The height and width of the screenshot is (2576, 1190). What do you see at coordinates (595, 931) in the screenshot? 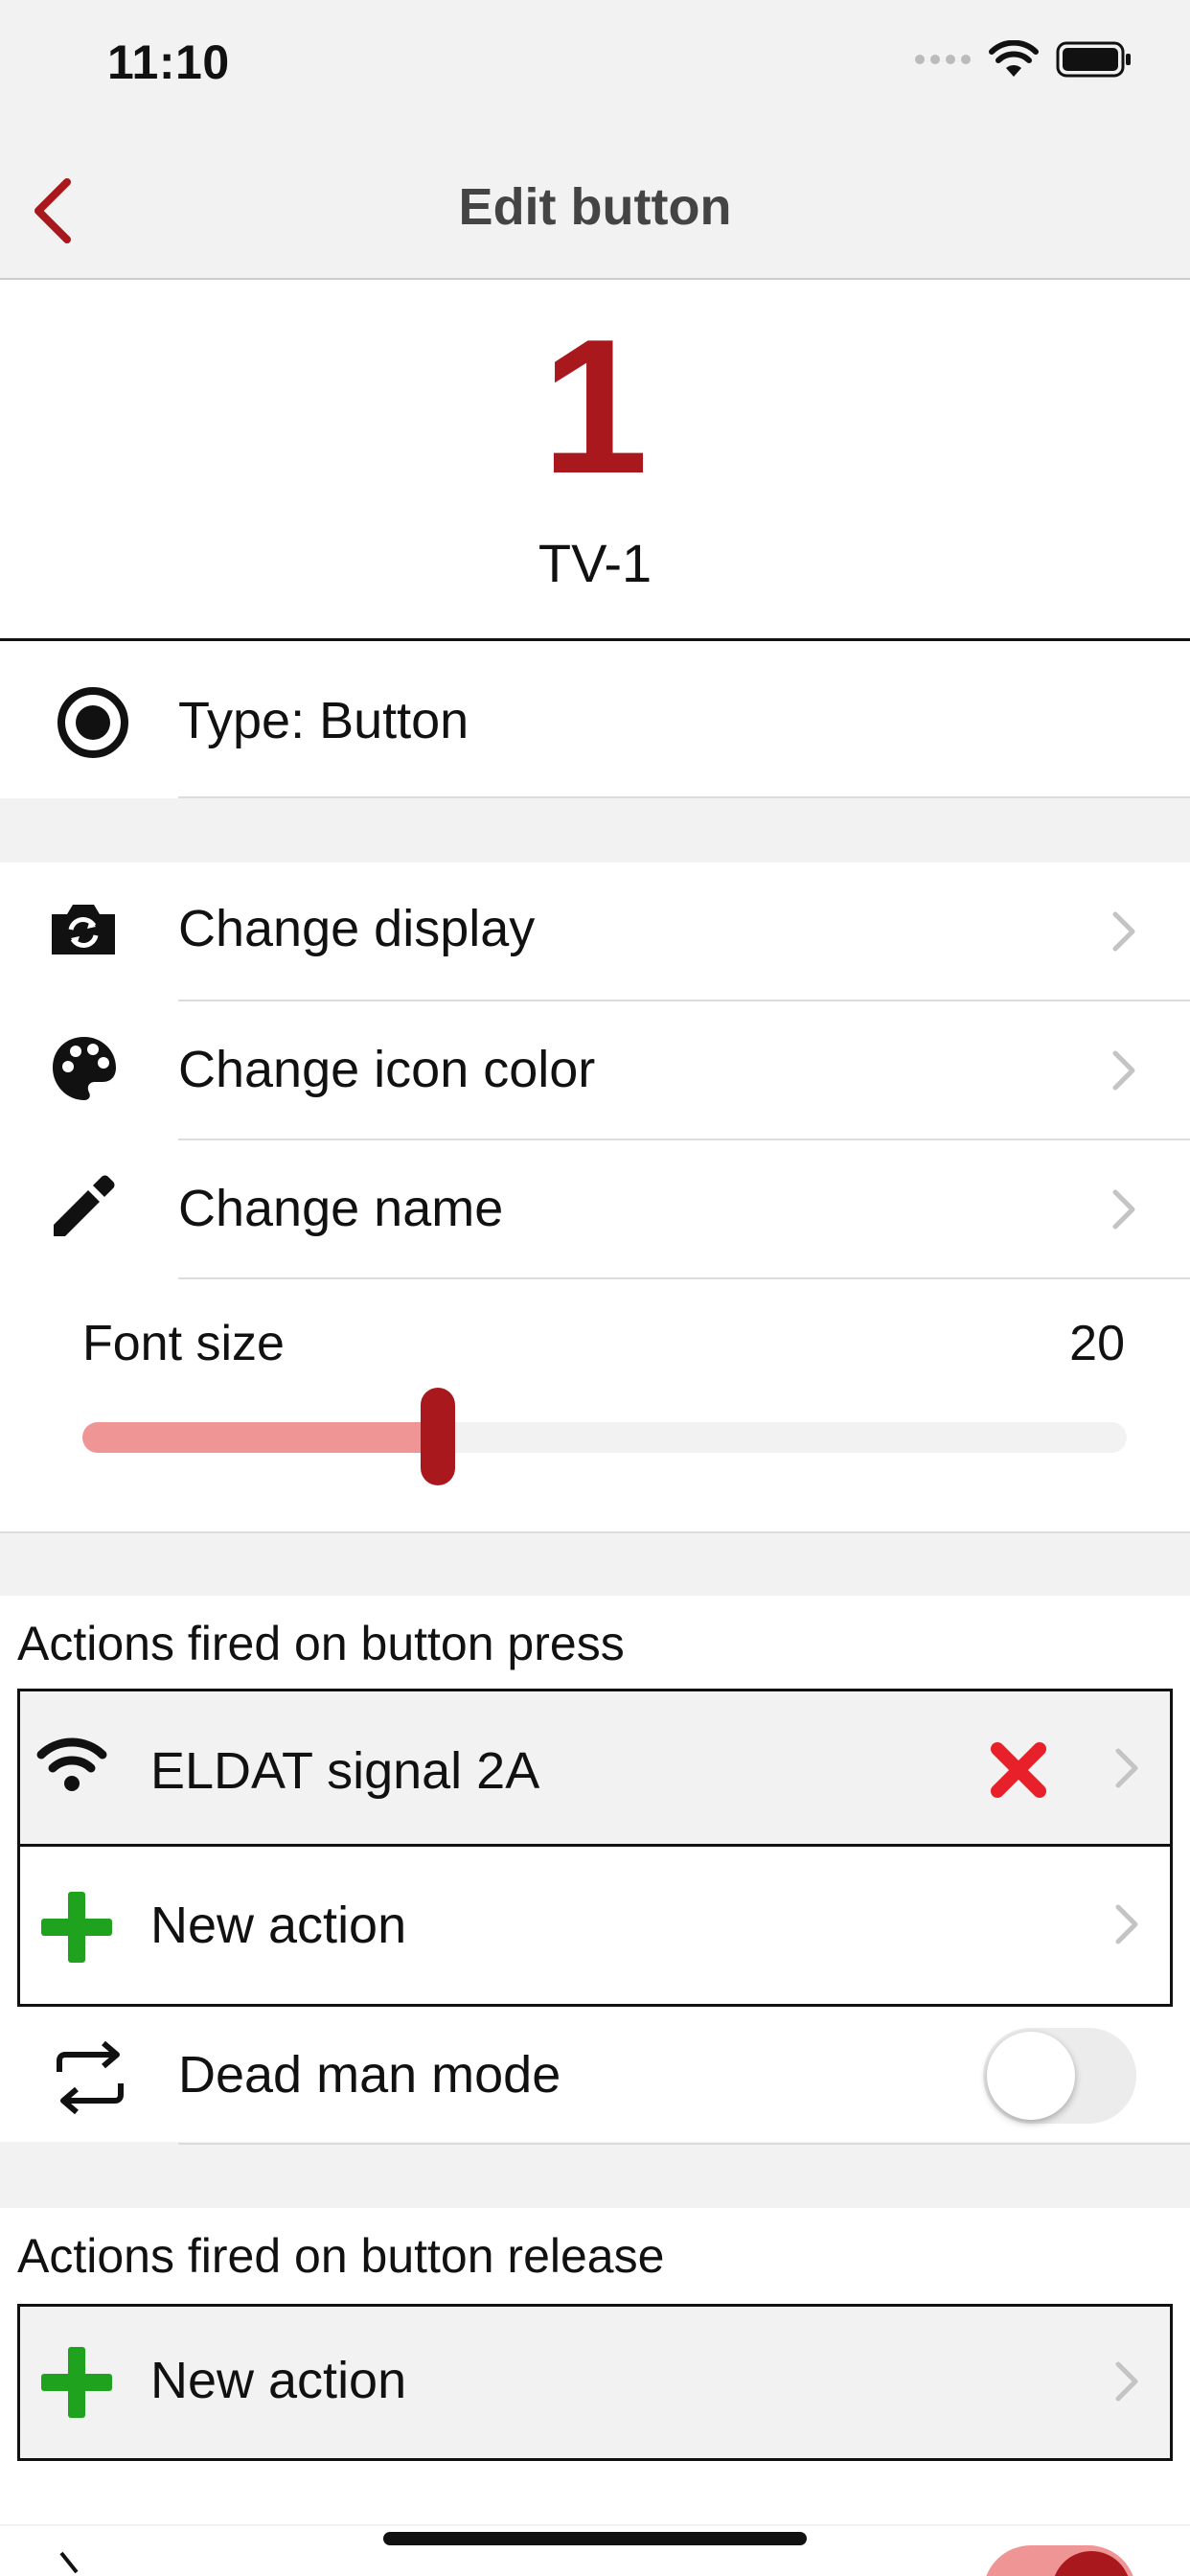
I see `change-display-row: Change display` at bounding box center [595, 931].